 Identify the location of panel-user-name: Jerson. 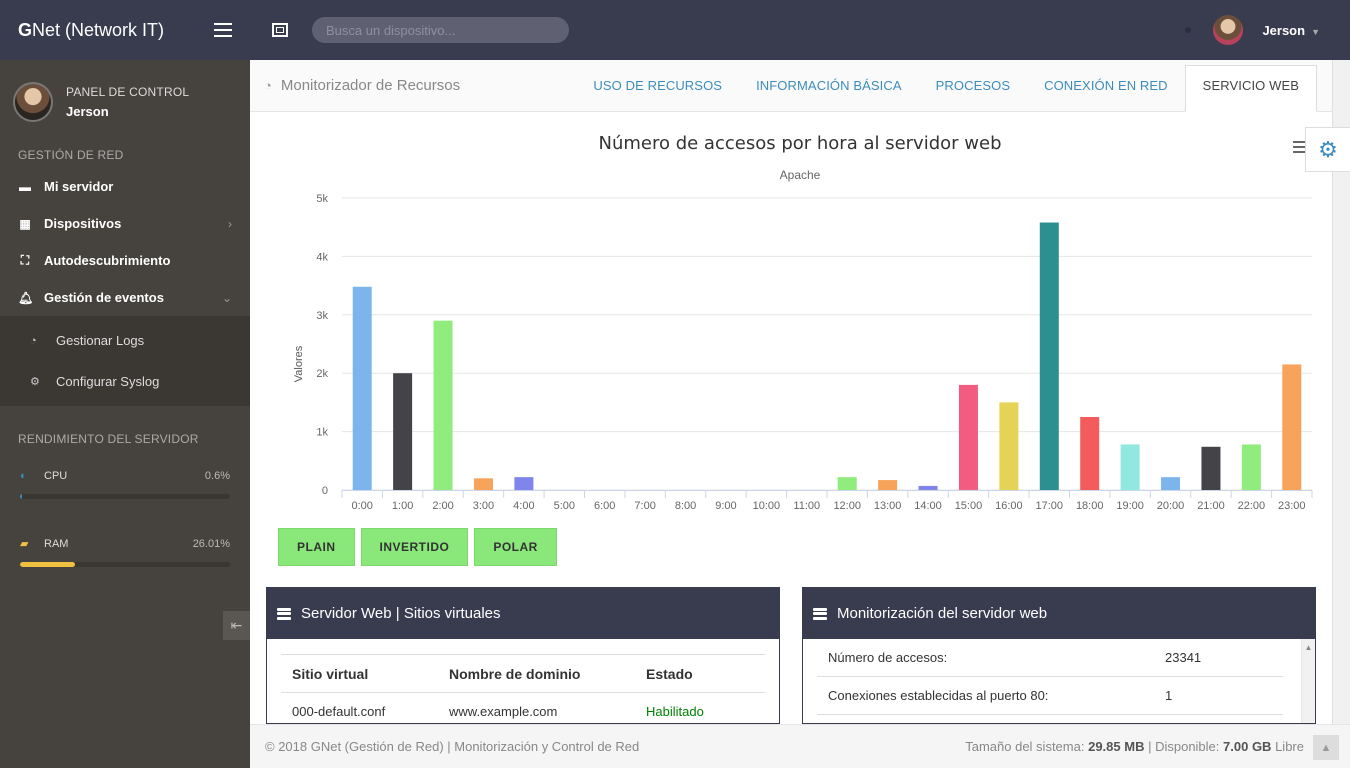
(87, 111).